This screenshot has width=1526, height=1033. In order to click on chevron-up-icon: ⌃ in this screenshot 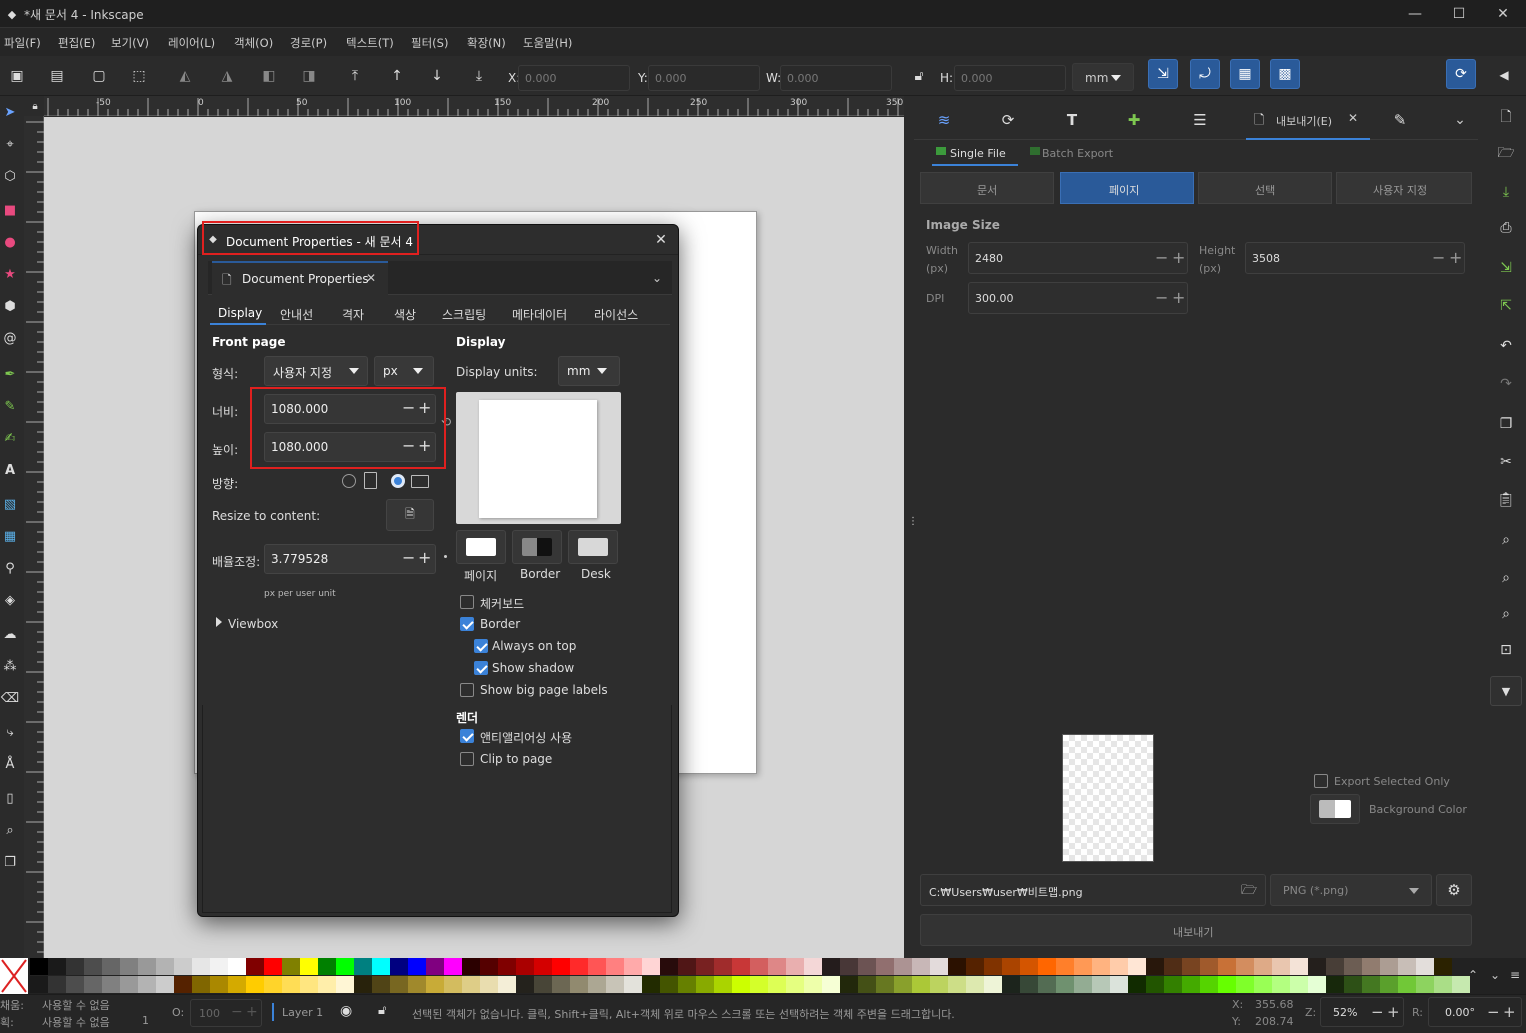, I will do `click(1473, 975)`.